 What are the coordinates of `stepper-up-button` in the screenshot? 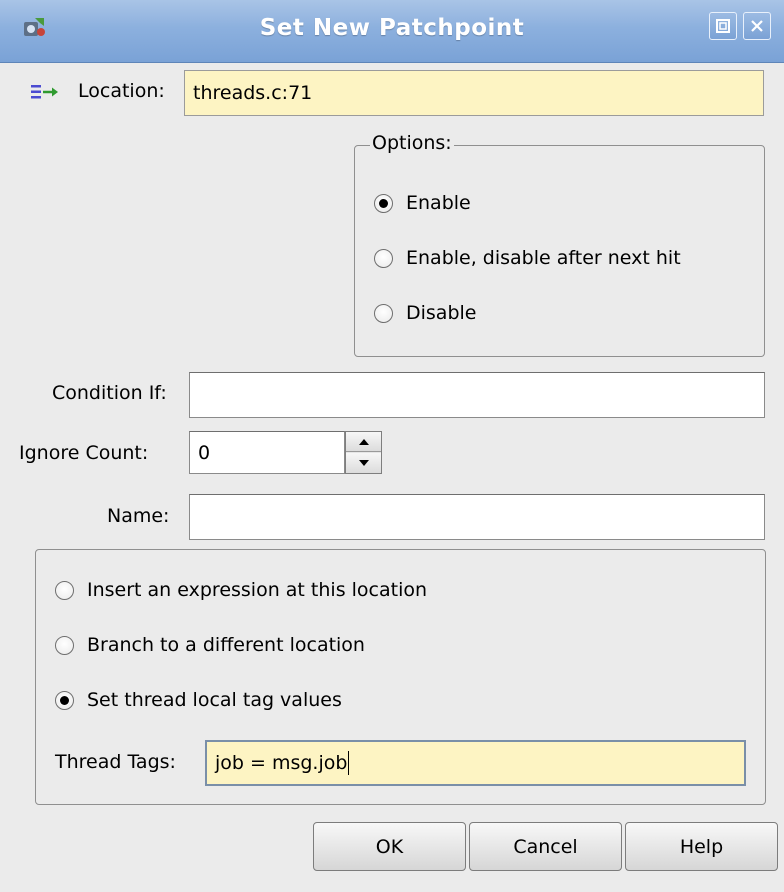 It's located at (363, 442).